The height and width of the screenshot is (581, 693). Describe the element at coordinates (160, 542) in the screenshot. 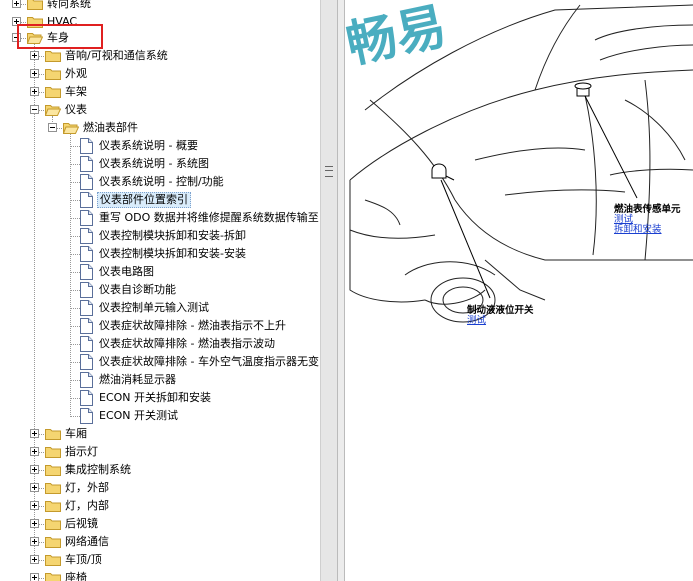

I see `tree-item-network: 网络通信` at that location.